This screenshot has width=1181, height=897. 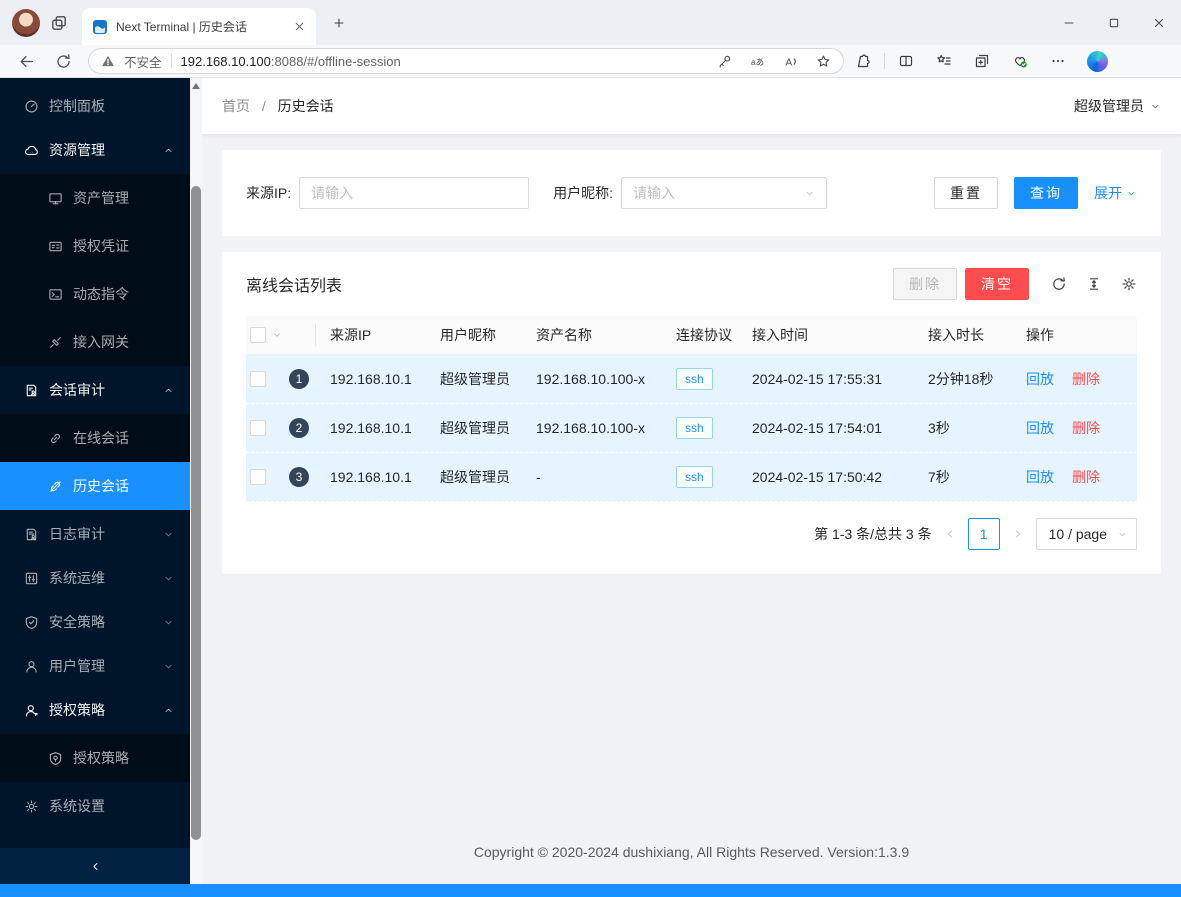 I want to click on cell-duration: 7秒, so click(x=939, y=477).